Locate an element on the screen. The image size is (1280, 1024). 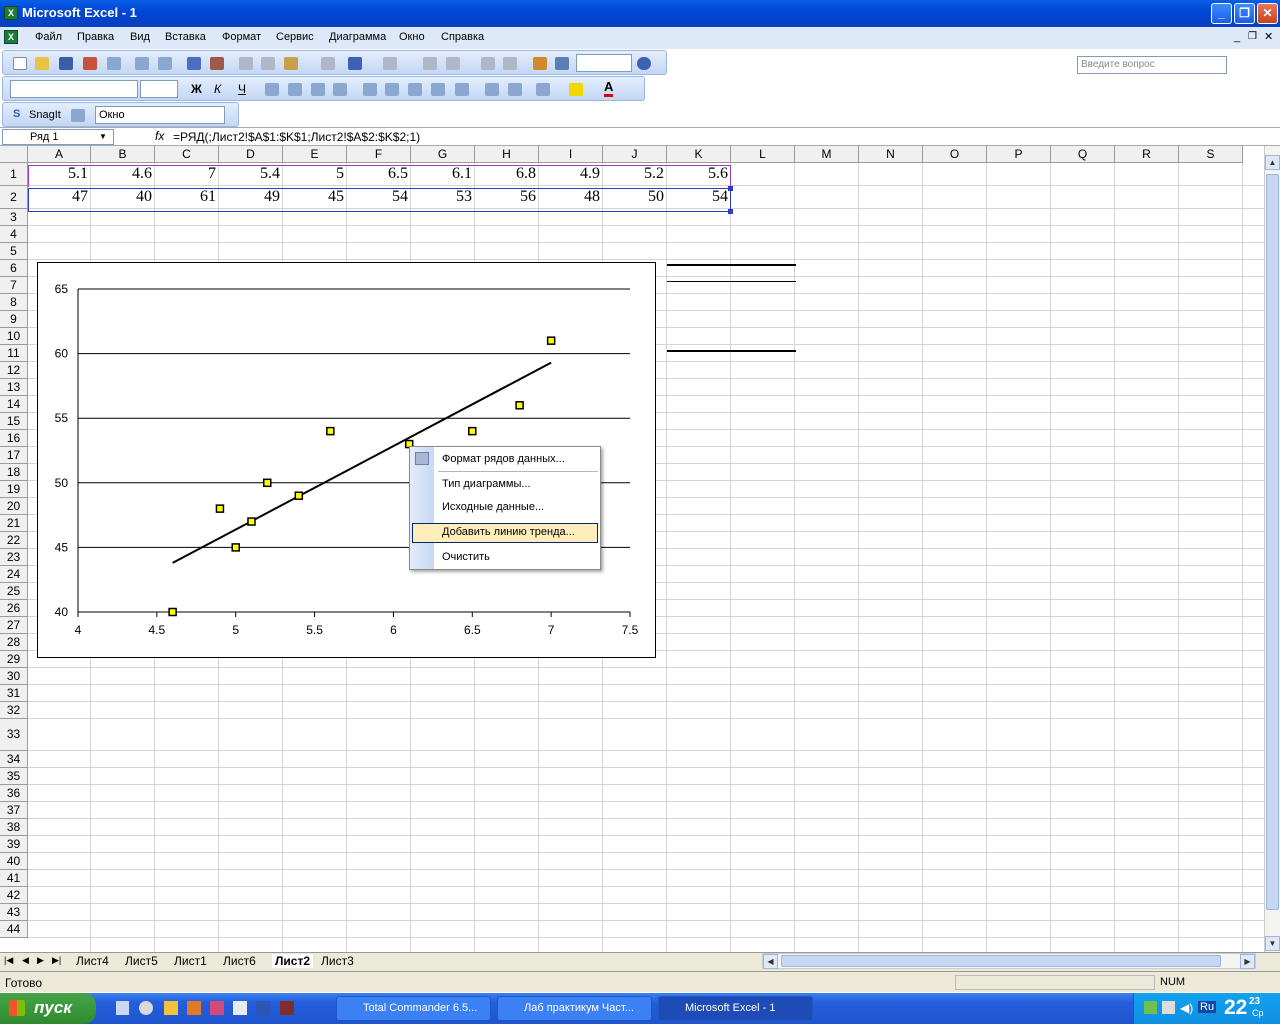
format-painter-icon is located at coordinates (328, 63).